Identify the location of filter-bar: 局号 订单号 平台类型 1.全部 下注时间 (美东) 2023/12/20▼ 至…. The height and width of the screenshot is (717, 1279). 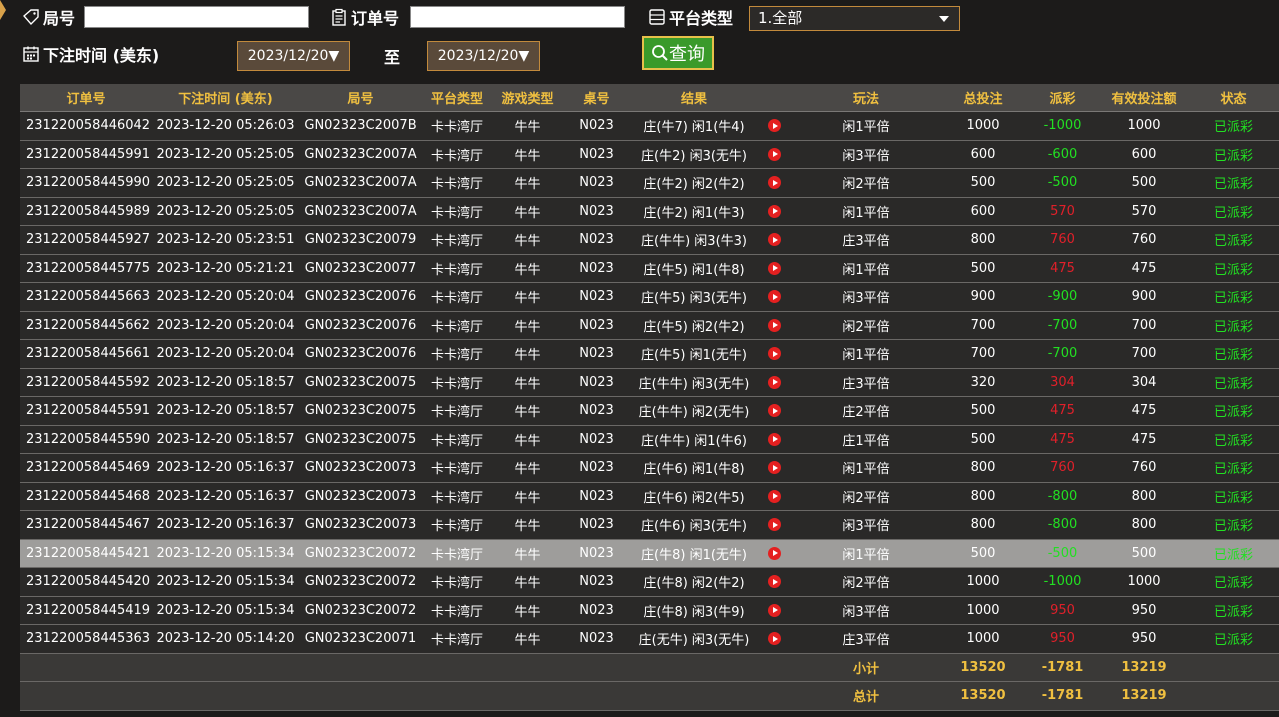
(639, 40).